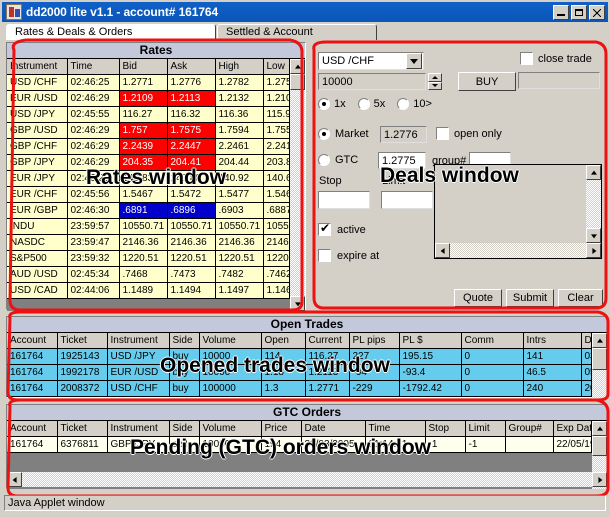 The image size is (610, 517). Describe the element at coordinates (32, 429) in the screenshot. I see `gtc_orders-column-header: Account` at that location.